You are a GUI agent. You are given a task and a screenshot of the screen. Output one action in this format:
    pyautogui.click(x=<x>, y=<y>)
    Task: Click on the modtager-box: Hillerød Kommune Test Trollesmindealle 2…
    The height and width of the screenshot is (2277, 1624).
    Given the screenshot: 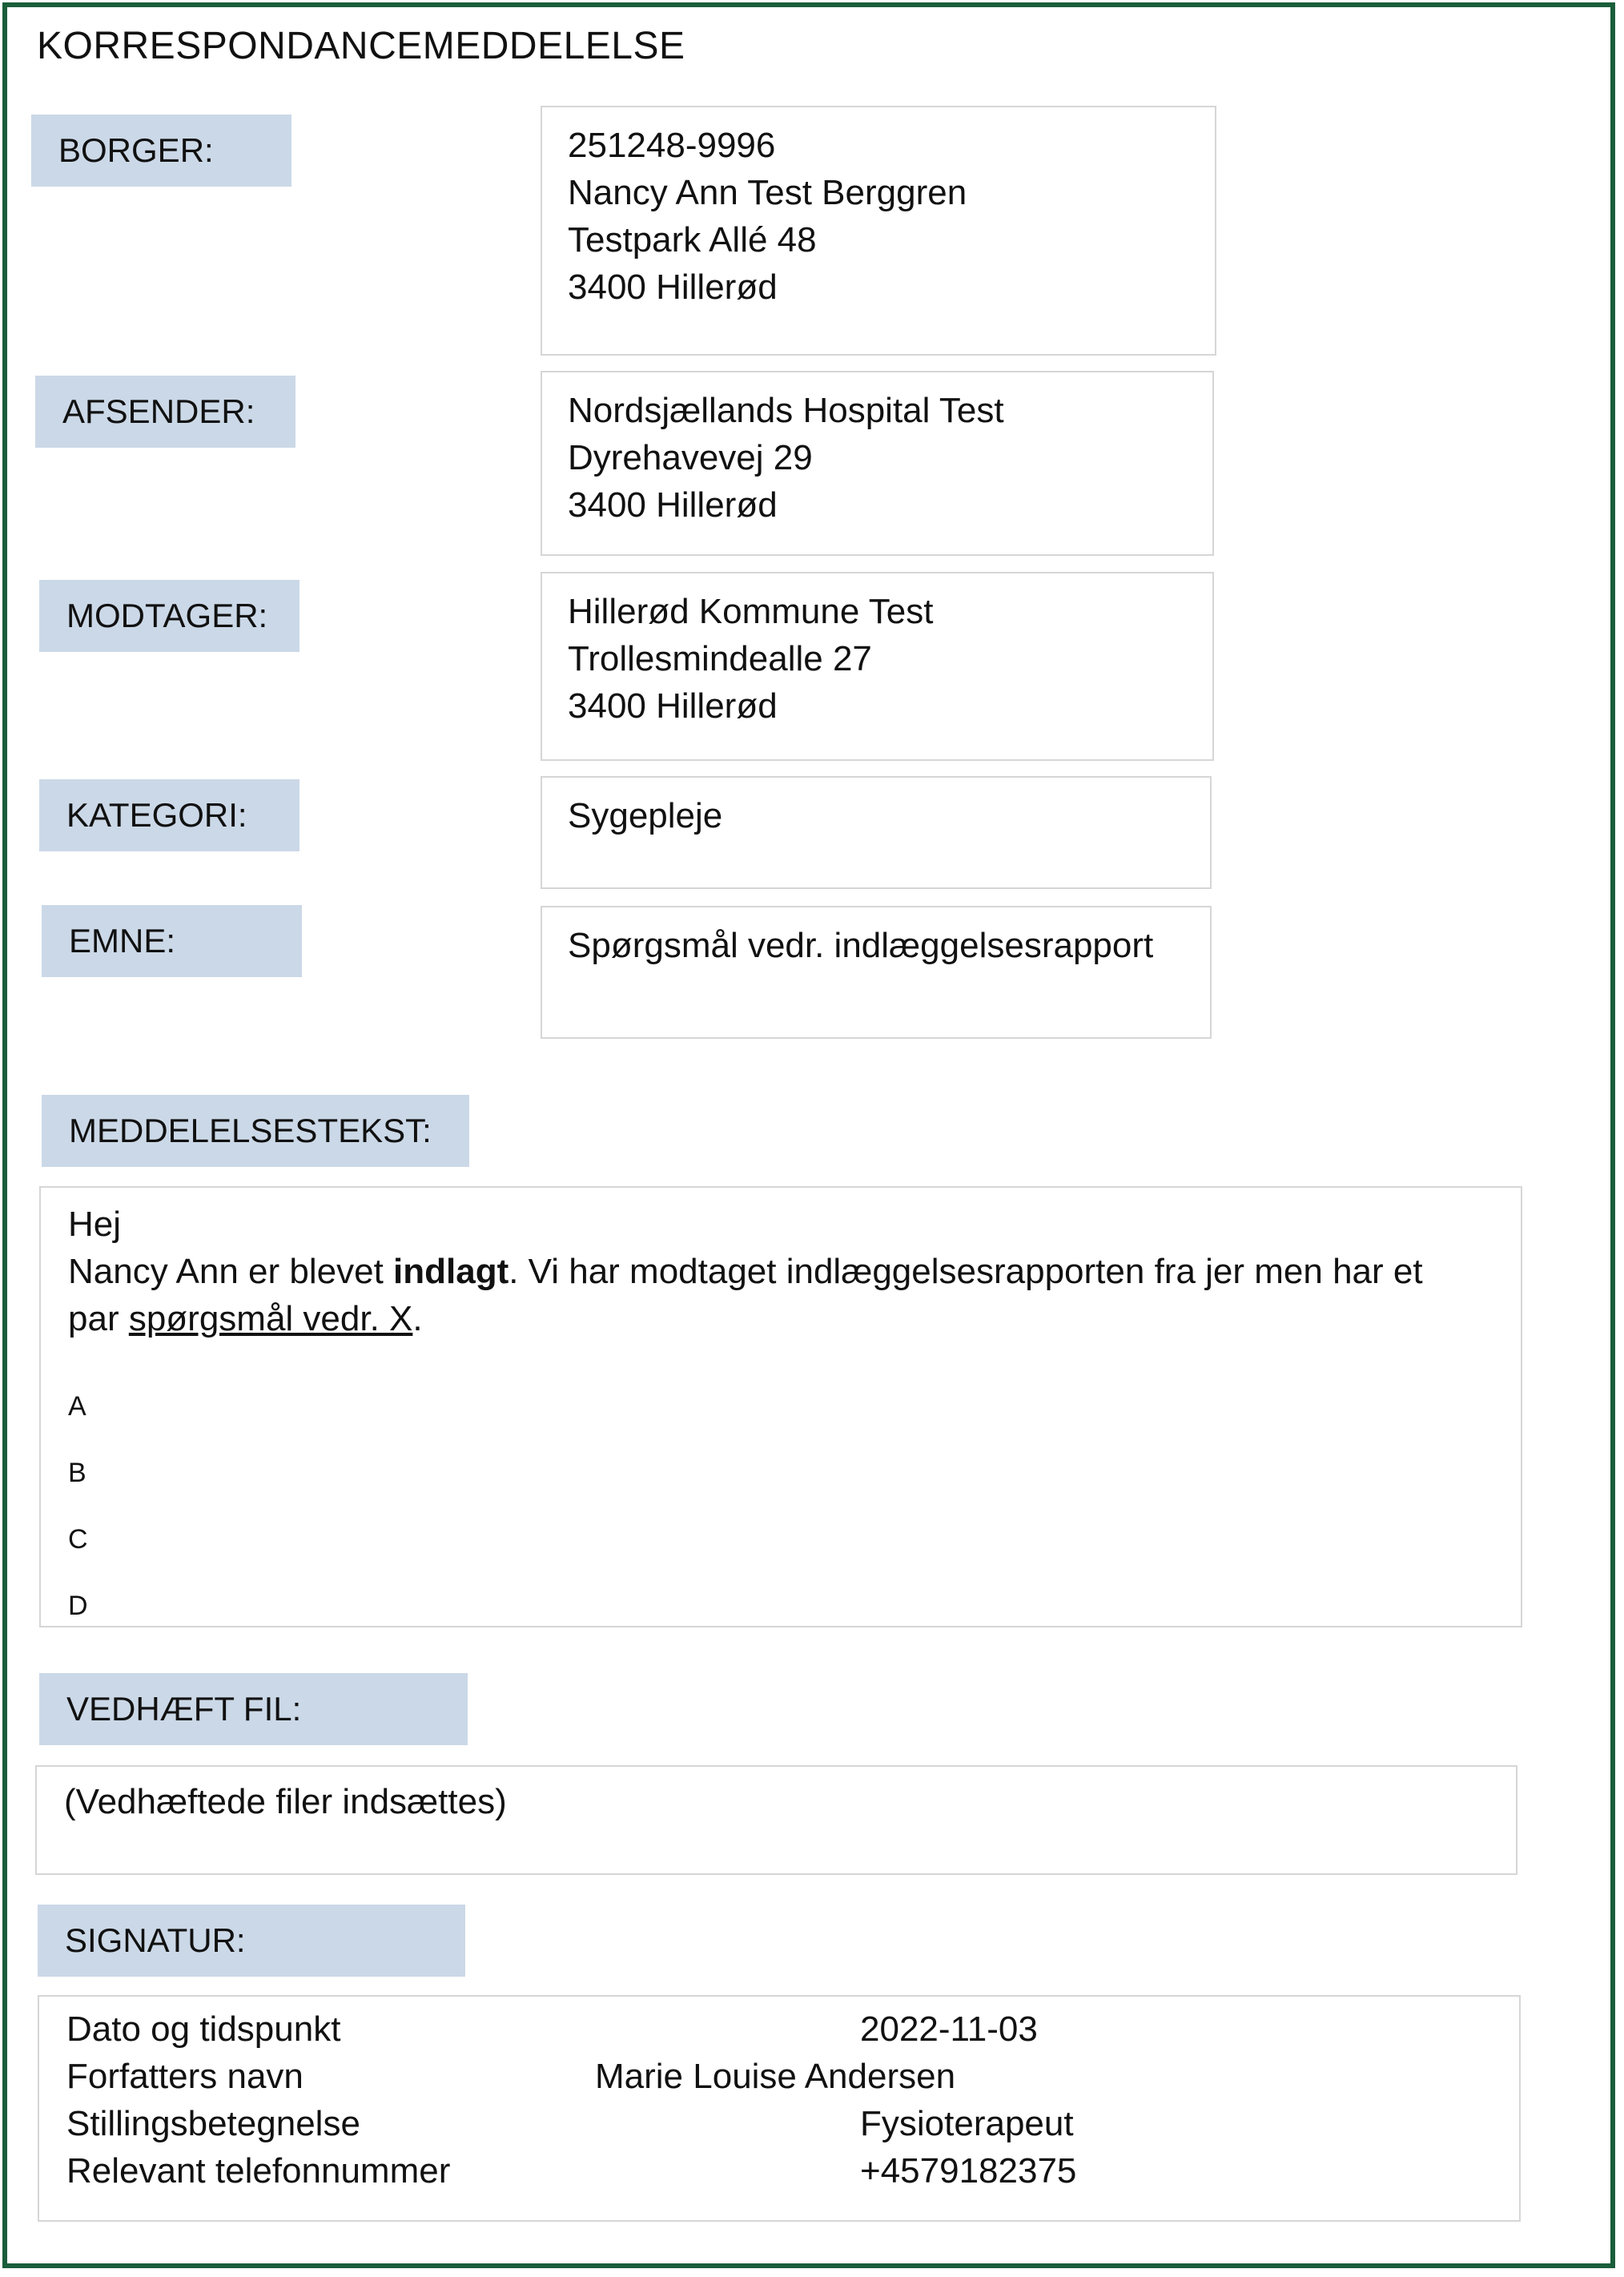 What is the action you would take?
    pyautogui.click(x=877, y=666)
    